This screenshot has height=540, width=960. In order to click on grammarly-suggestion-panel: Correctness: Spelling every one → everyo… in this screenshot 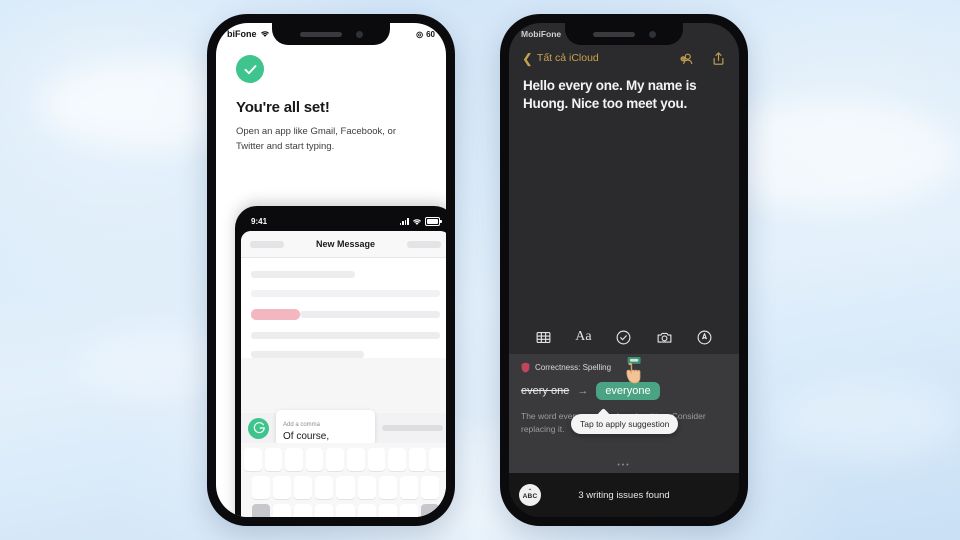, I will do `click(624, 413)`.